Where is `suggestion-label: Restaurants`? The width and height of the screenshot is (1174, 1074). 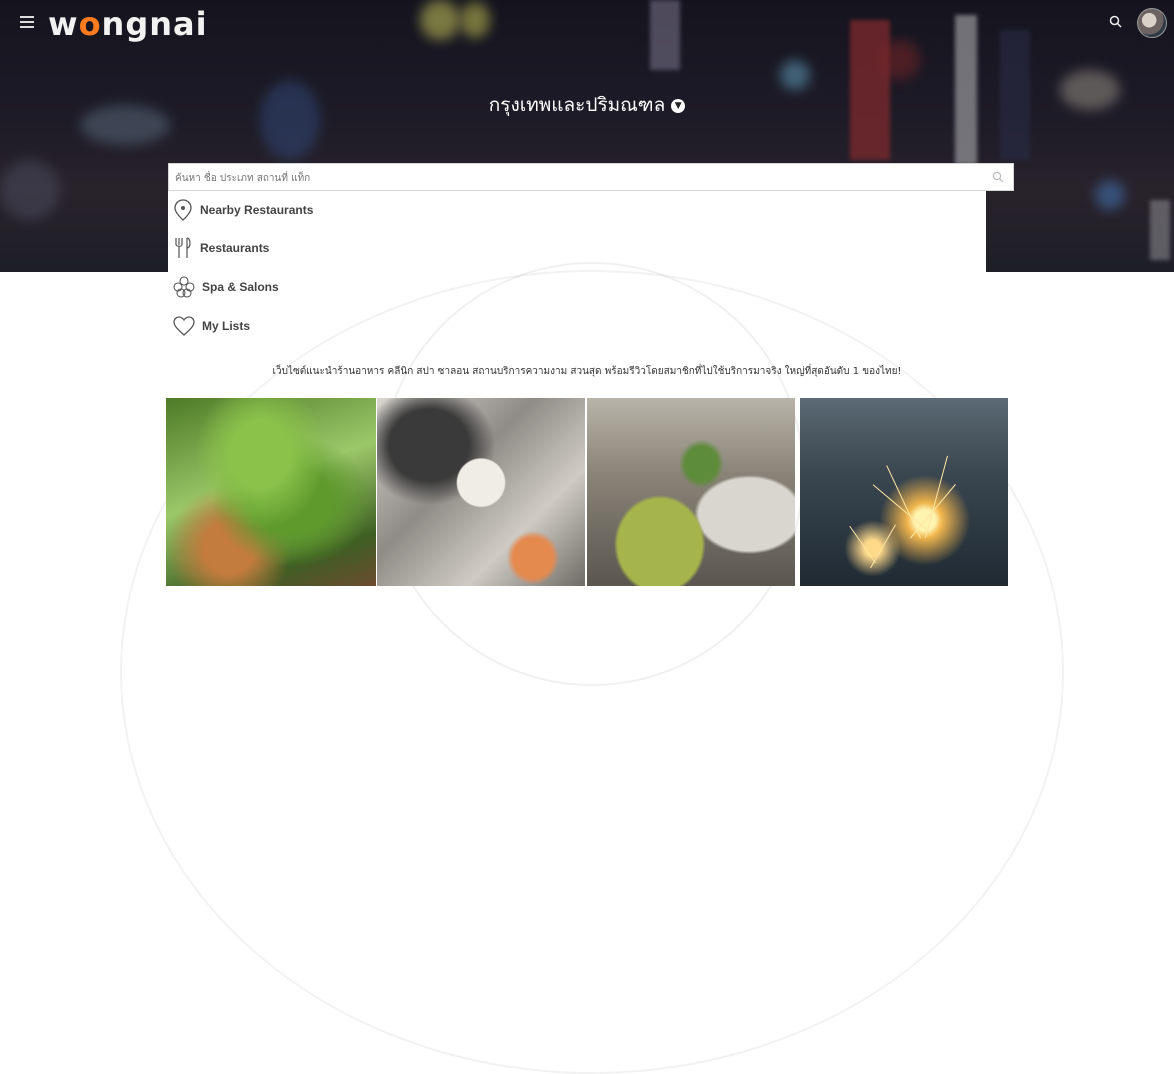 suggestion-label: Restaurants is located at coordinates (235, 248).